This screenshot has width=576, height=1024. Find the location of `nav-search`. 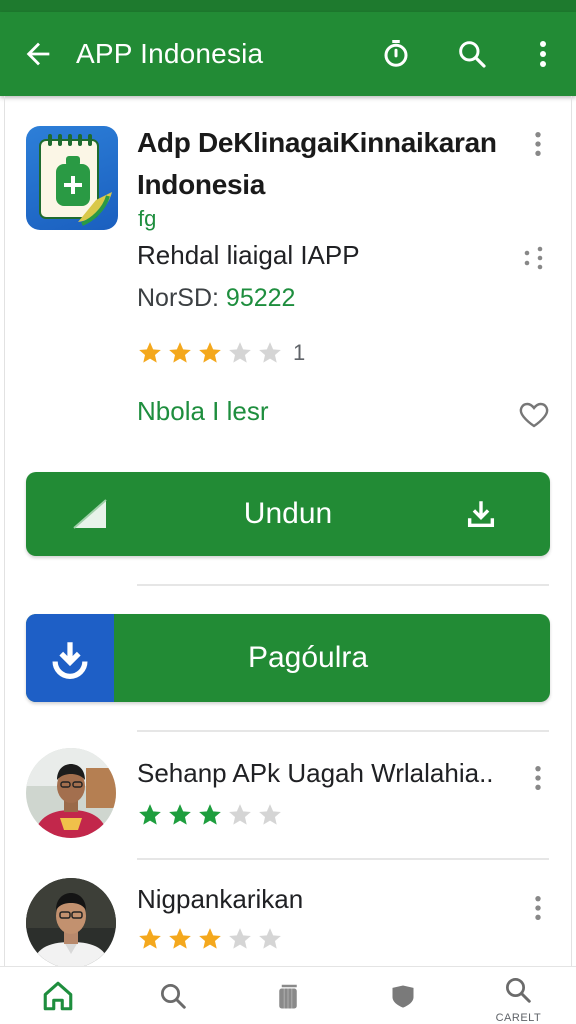

nav-search is located at coordinates (172, 995).